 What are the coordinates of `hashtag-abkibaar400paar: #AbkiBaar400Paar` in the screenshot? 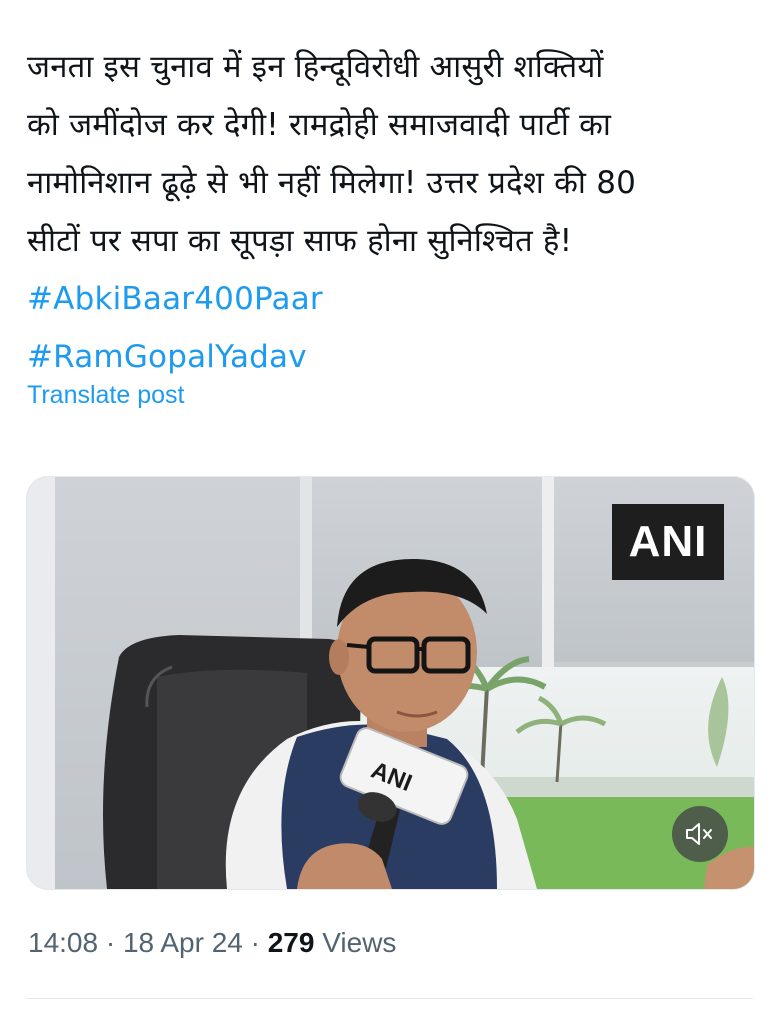 It's located at (394, 299).